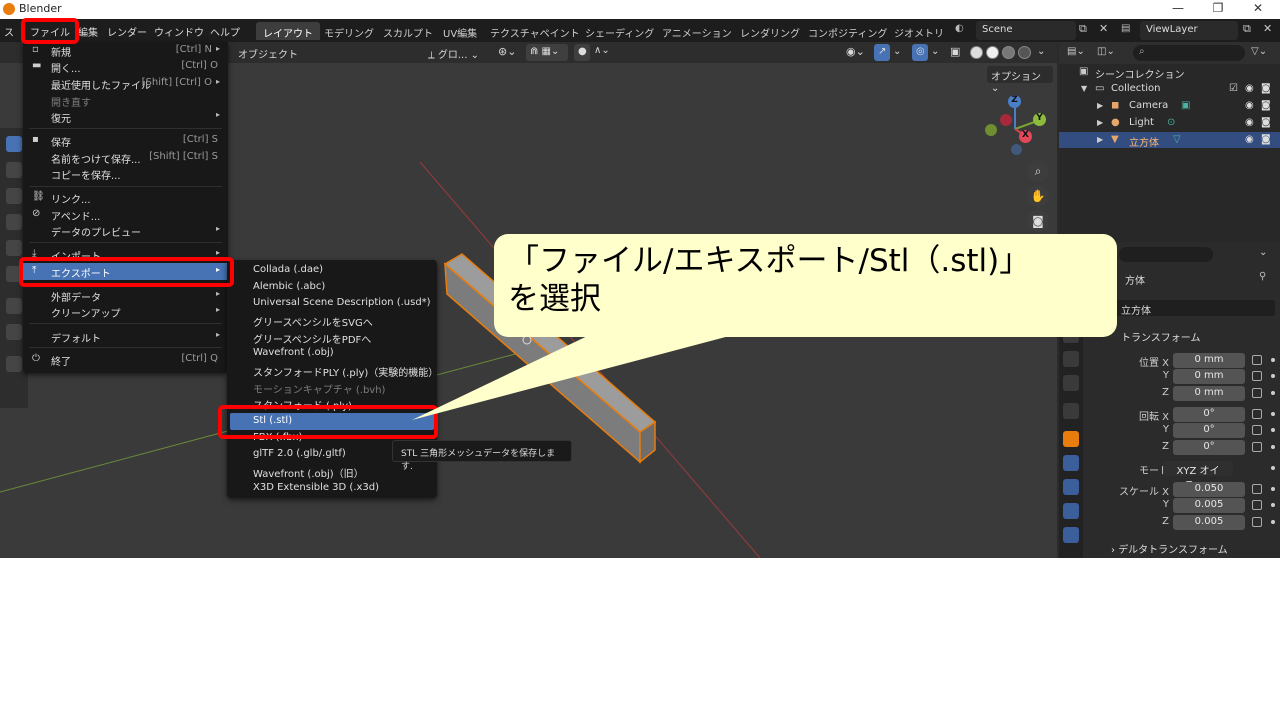 This screenshot has height=720, width=1280. What do you see at coordinates (332, 488) in the screenshot?
I see `export-x3d: X3D Extensible 3D (.x3d)` at bounding box center [332, 488].